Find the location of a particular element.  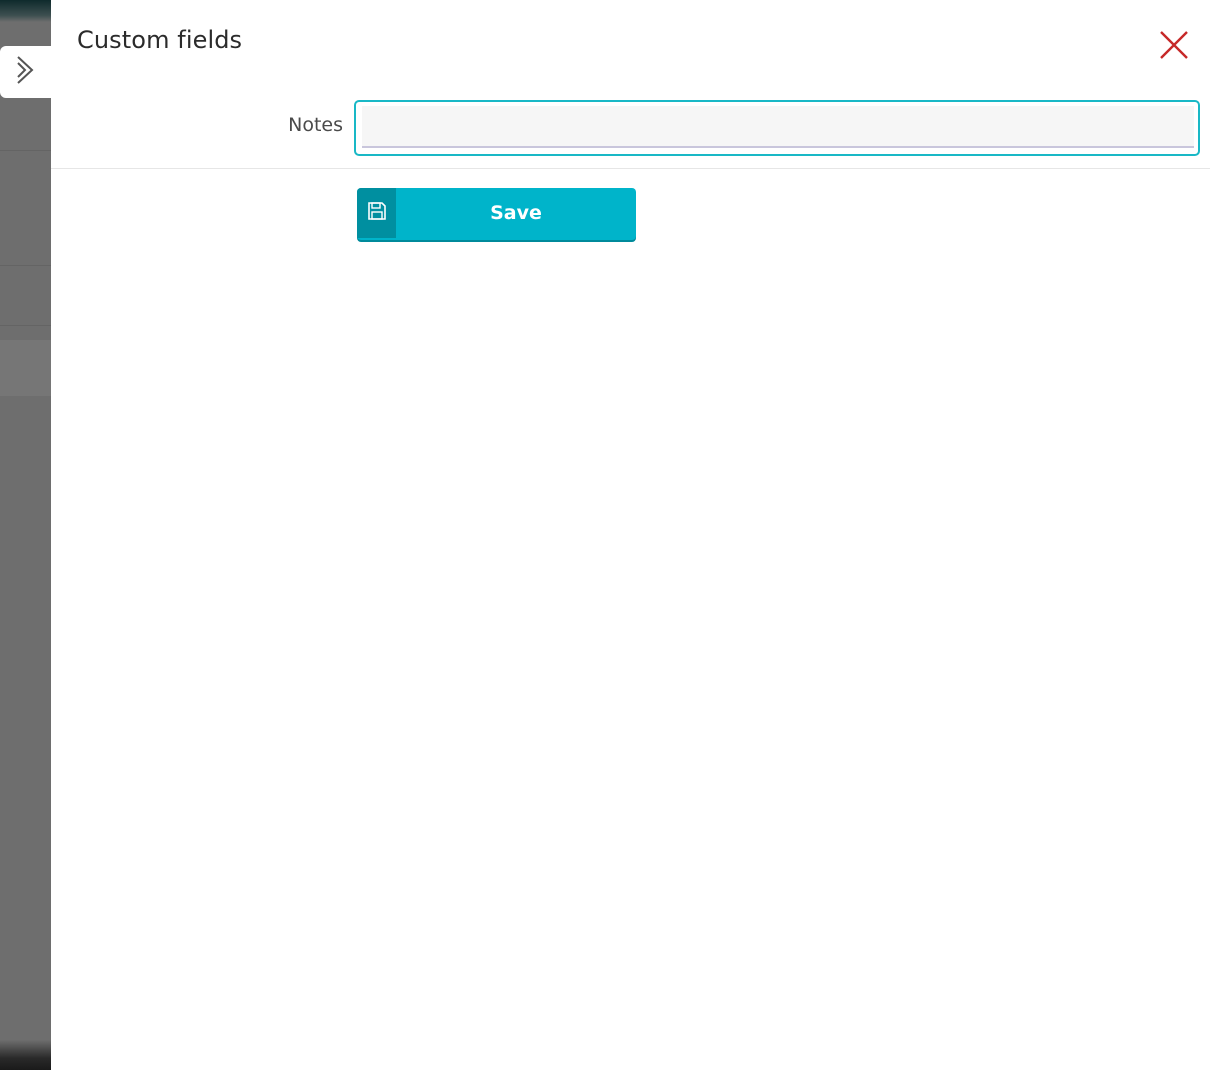

close-icon is located at coordinates (1174, 48).